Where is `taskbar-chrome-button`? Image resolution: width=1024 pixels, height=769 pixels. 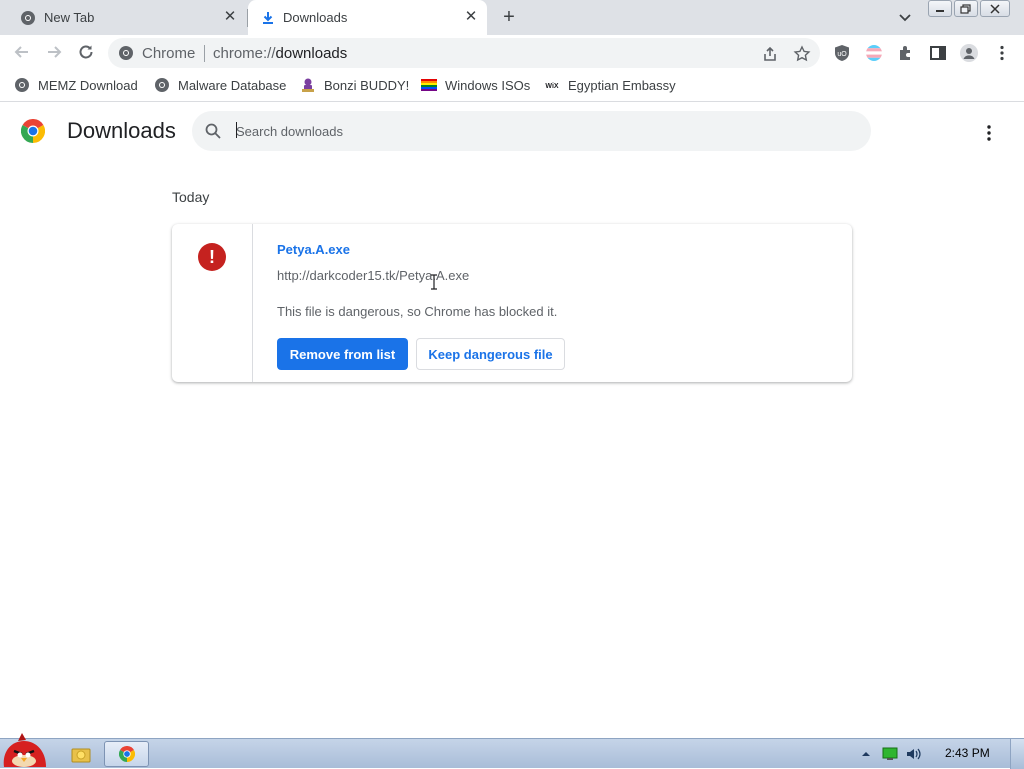
taskbar-chrome-button is located at coordinates (126, 754).